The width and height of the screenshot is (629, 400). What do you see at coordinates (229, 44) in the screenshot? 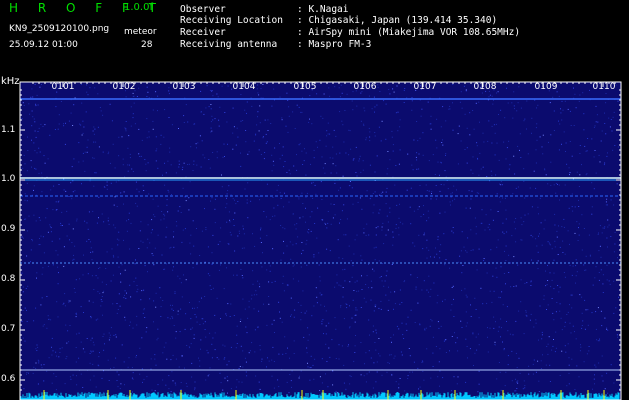
I see `info-label-antenna: Receiving antenna` at bounding box center [229, 44].